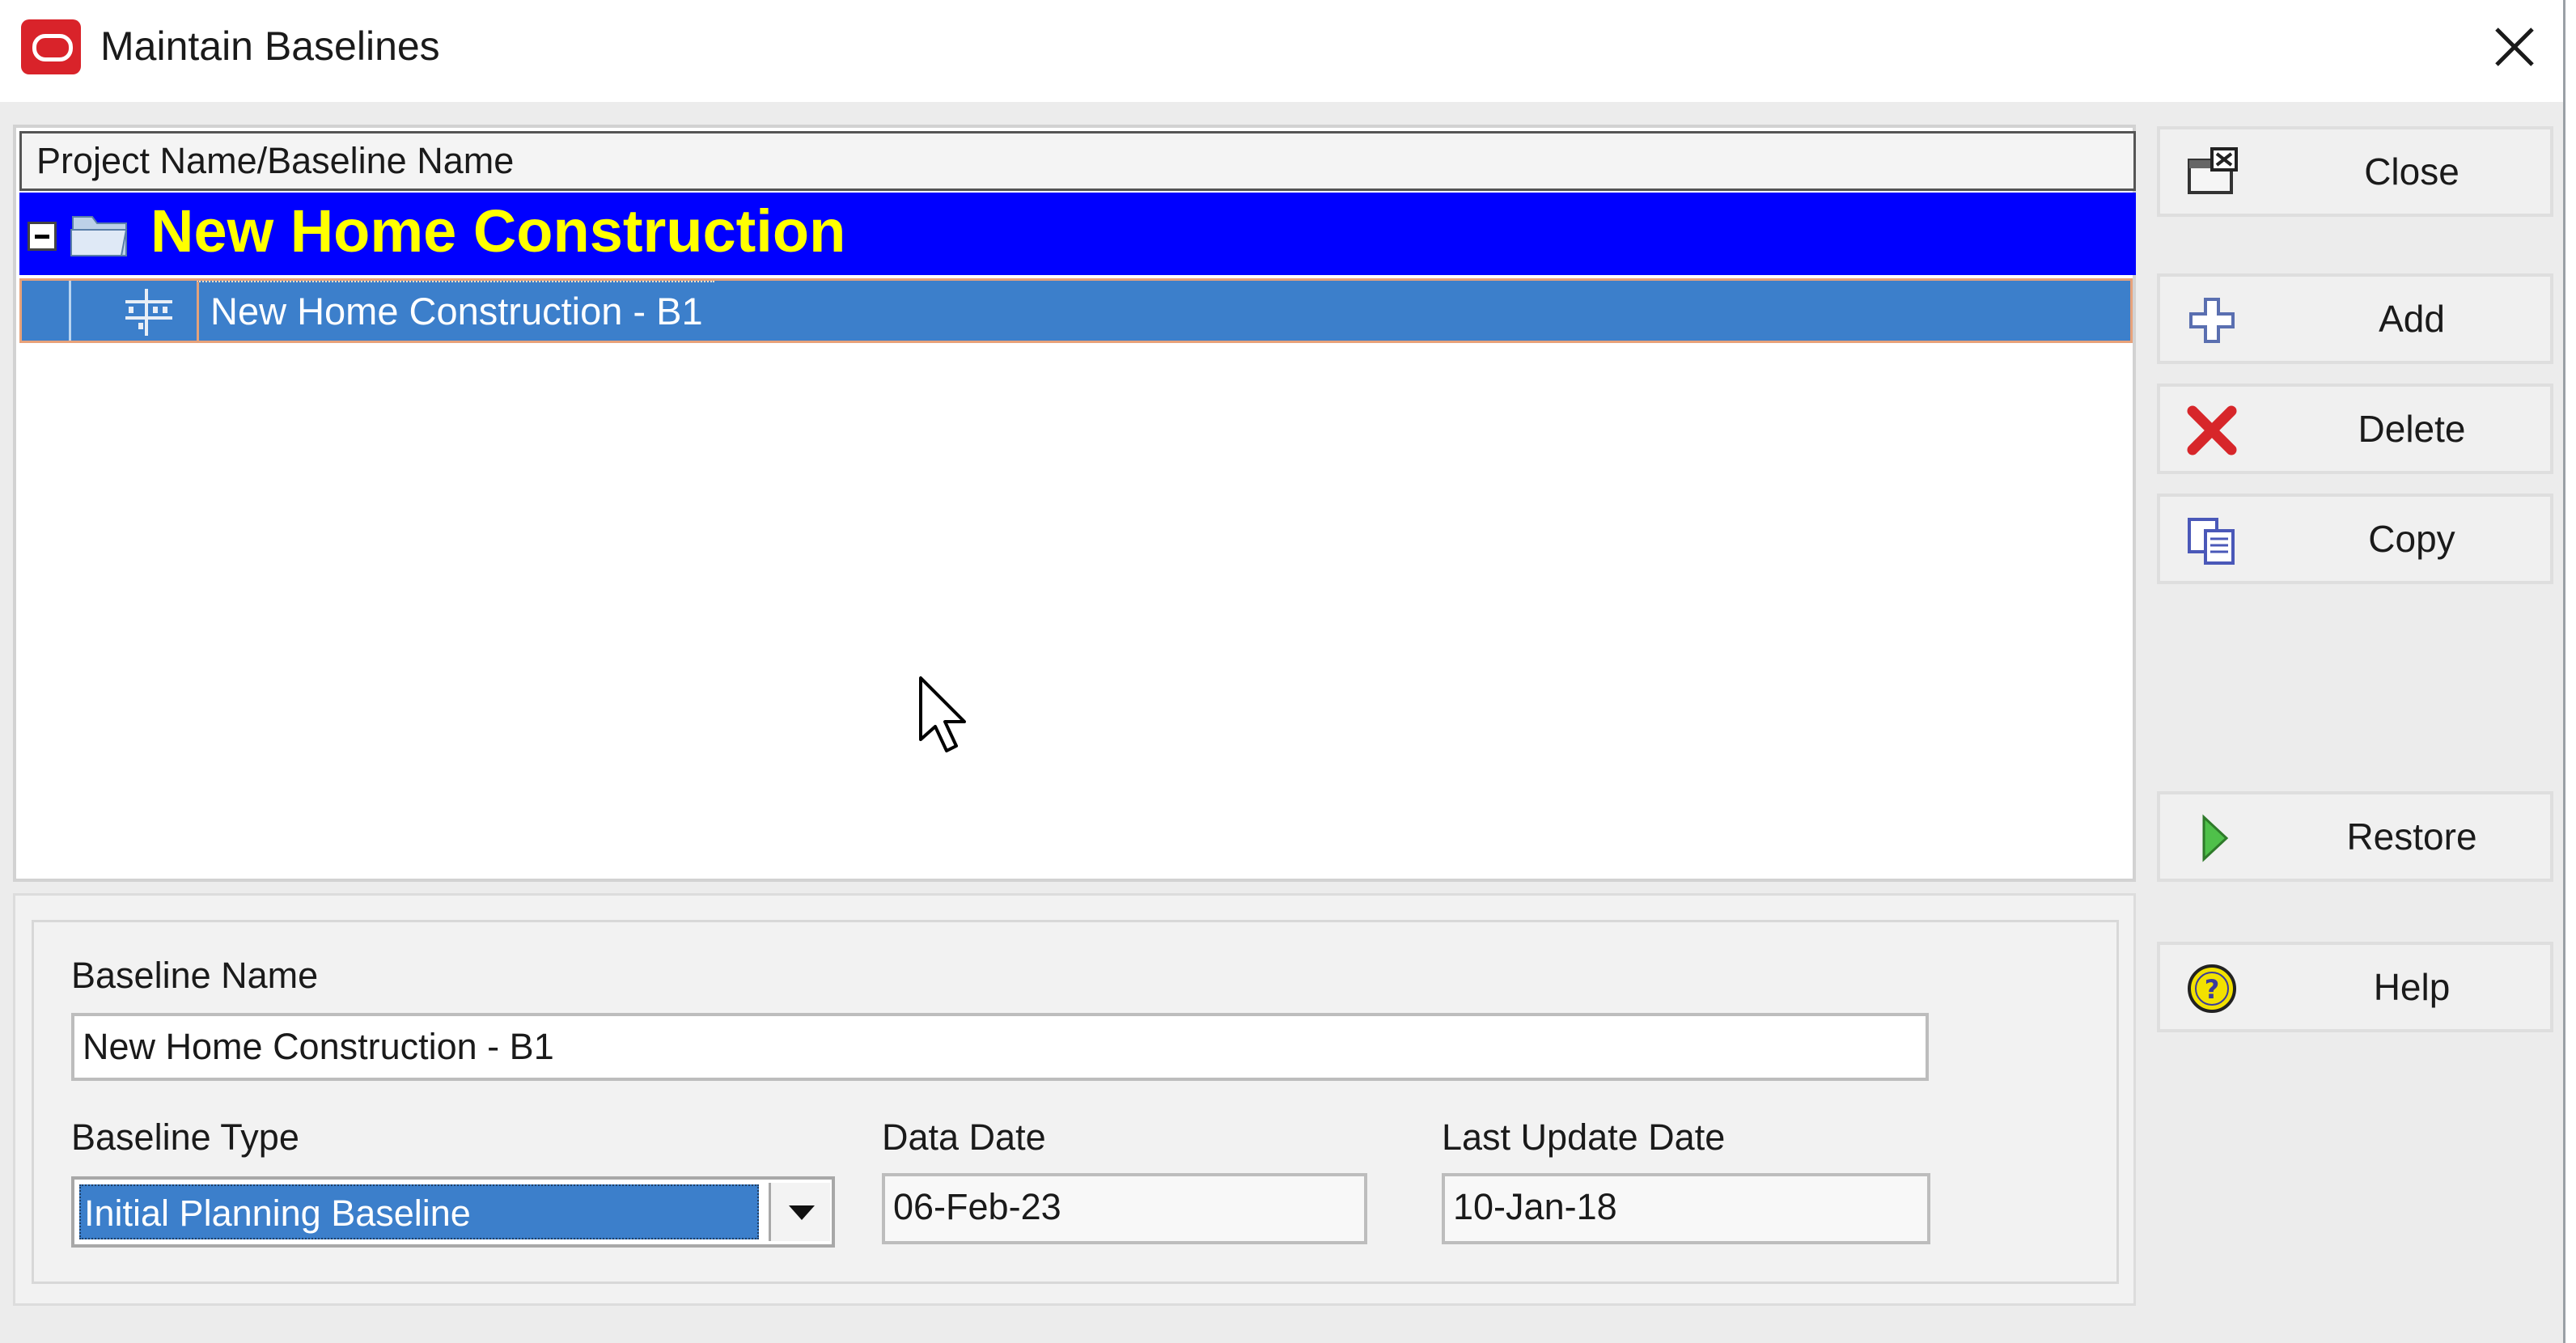 The image size is (2576, 1343). I want to click on help-button-label: Help, so click(2412, 987).